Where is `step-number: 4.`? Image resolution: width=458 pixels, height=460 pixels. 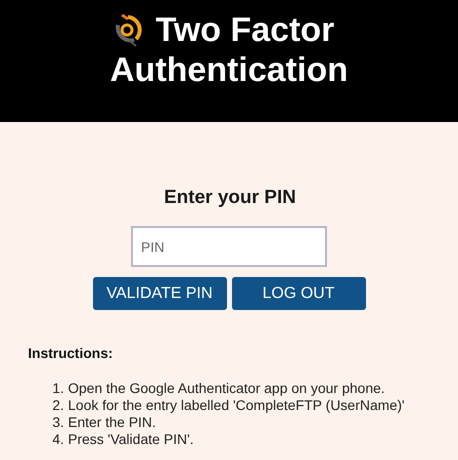 step-number: 4. is located at coordinates (57, 439).